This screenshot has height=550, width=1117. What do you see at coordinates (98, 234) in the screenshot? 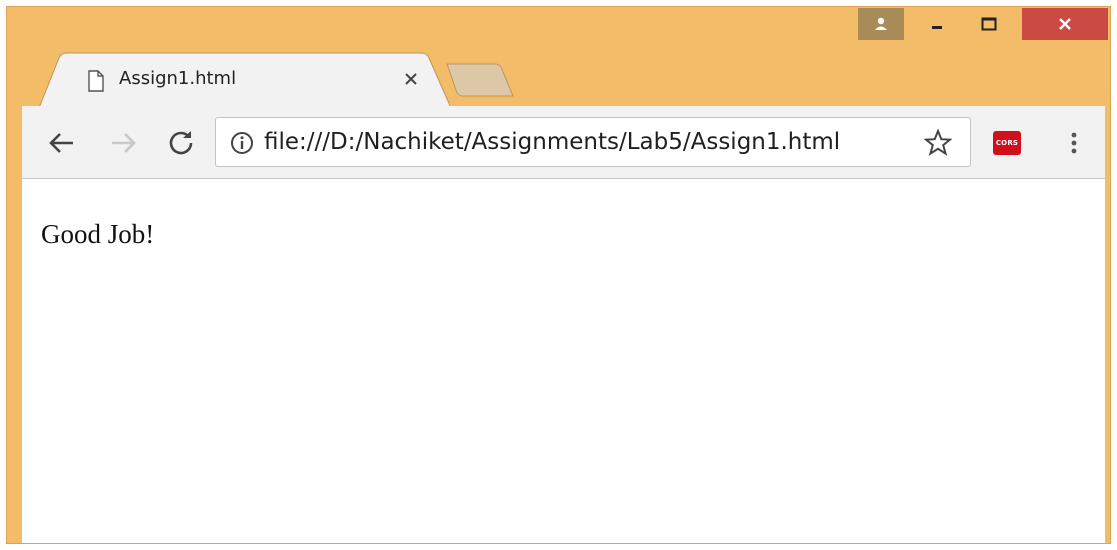
I see `page-text: Good Job!` at bounding box center [98, 234].